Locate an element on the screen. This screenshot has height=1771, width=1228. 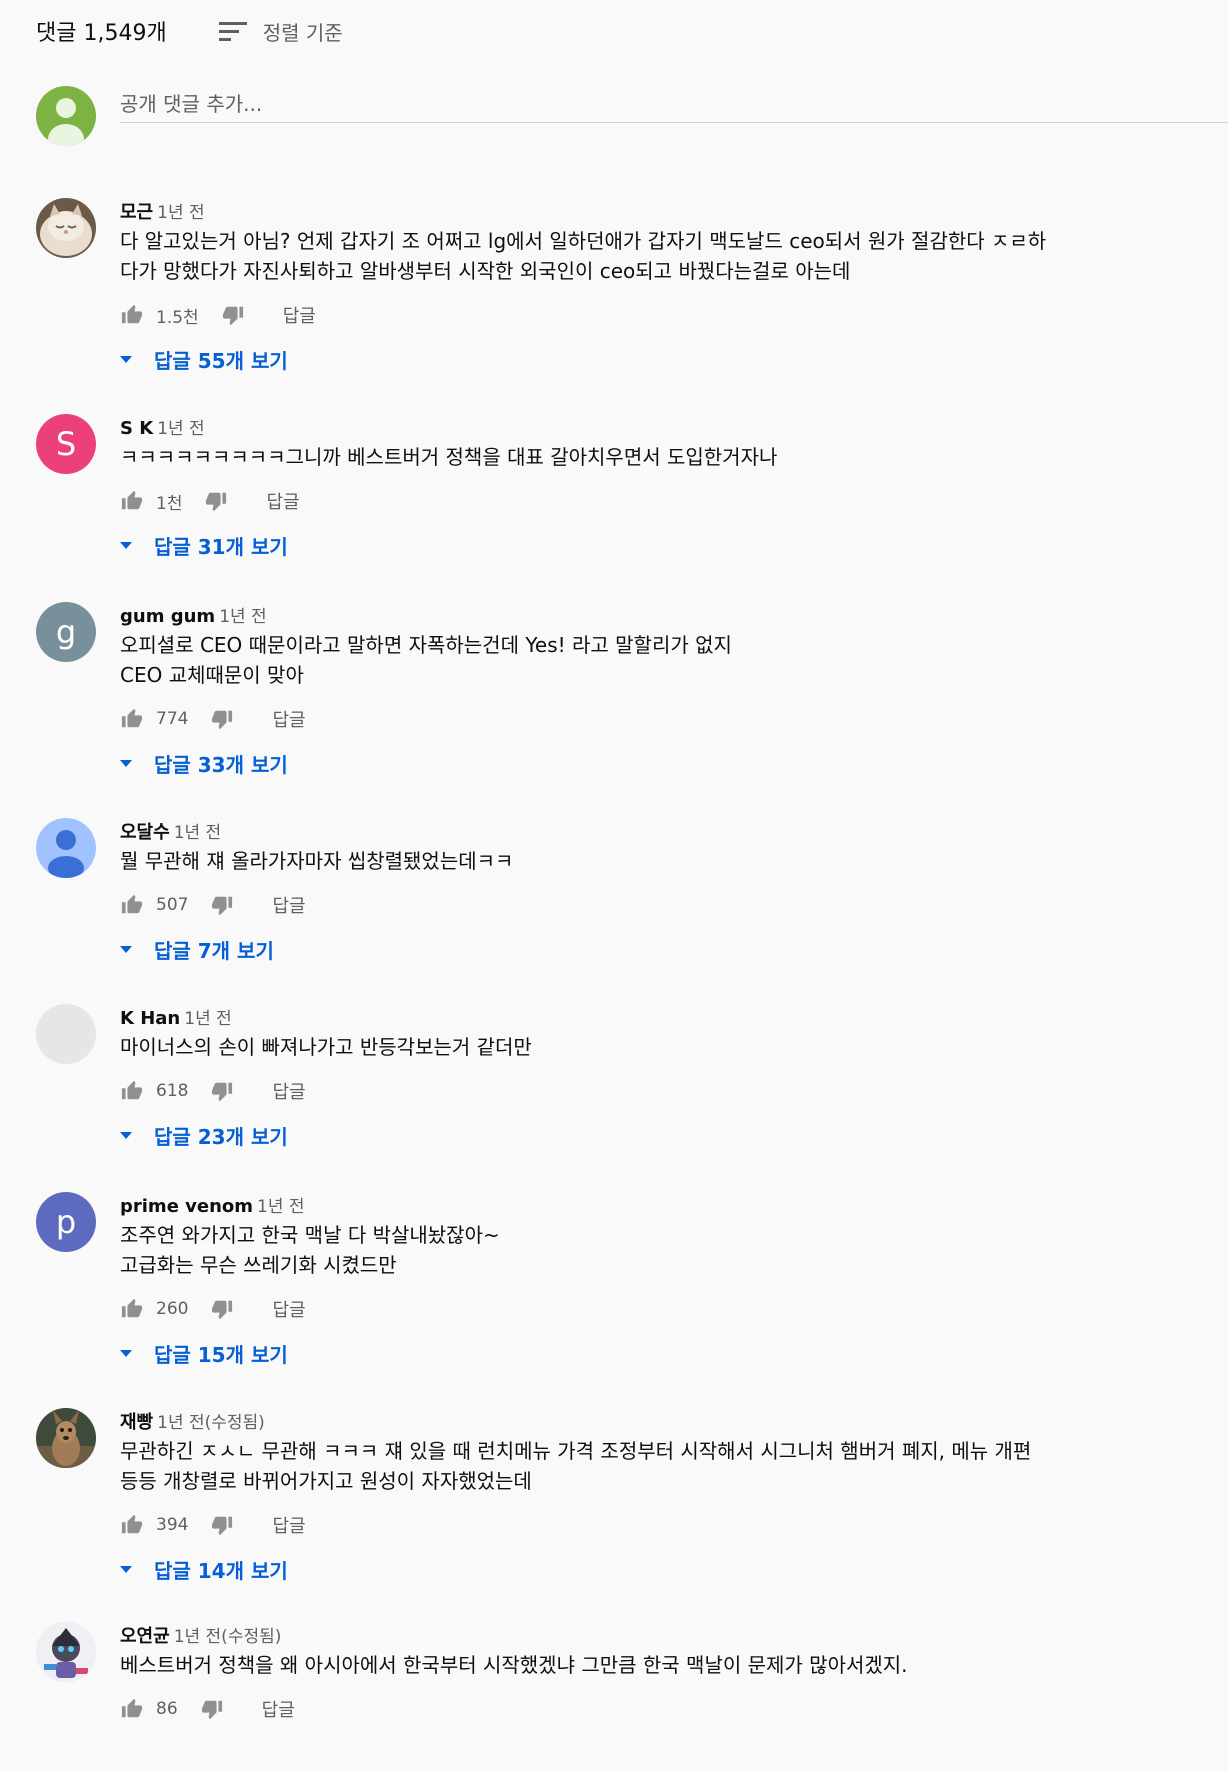
view-replies-button: 답글 15개 보기 is located at coordinates (658, 1353).